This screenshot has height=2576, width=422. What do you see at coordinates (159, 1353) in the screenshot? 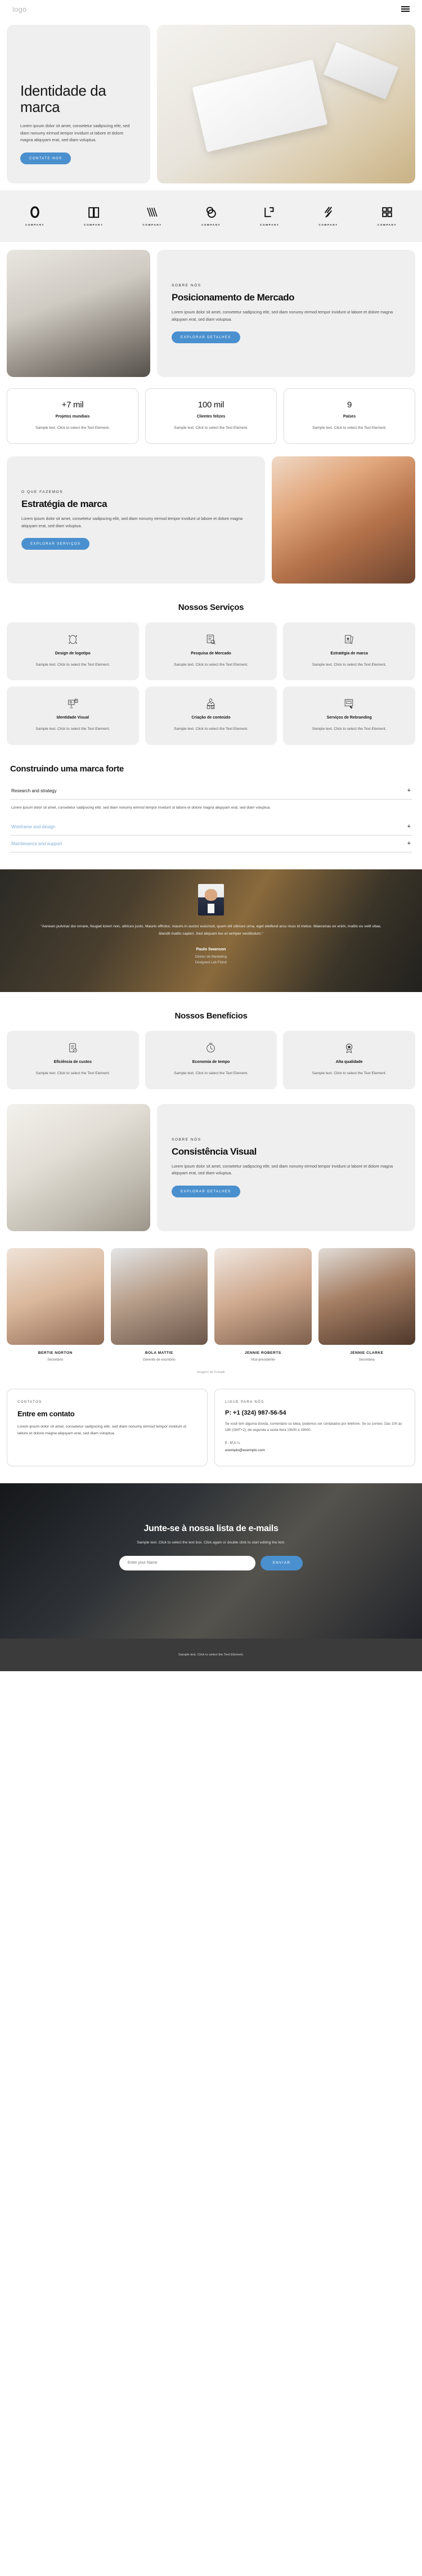
I see `member-name: BOLA MATTIE` at bounding box center [159, 1353].